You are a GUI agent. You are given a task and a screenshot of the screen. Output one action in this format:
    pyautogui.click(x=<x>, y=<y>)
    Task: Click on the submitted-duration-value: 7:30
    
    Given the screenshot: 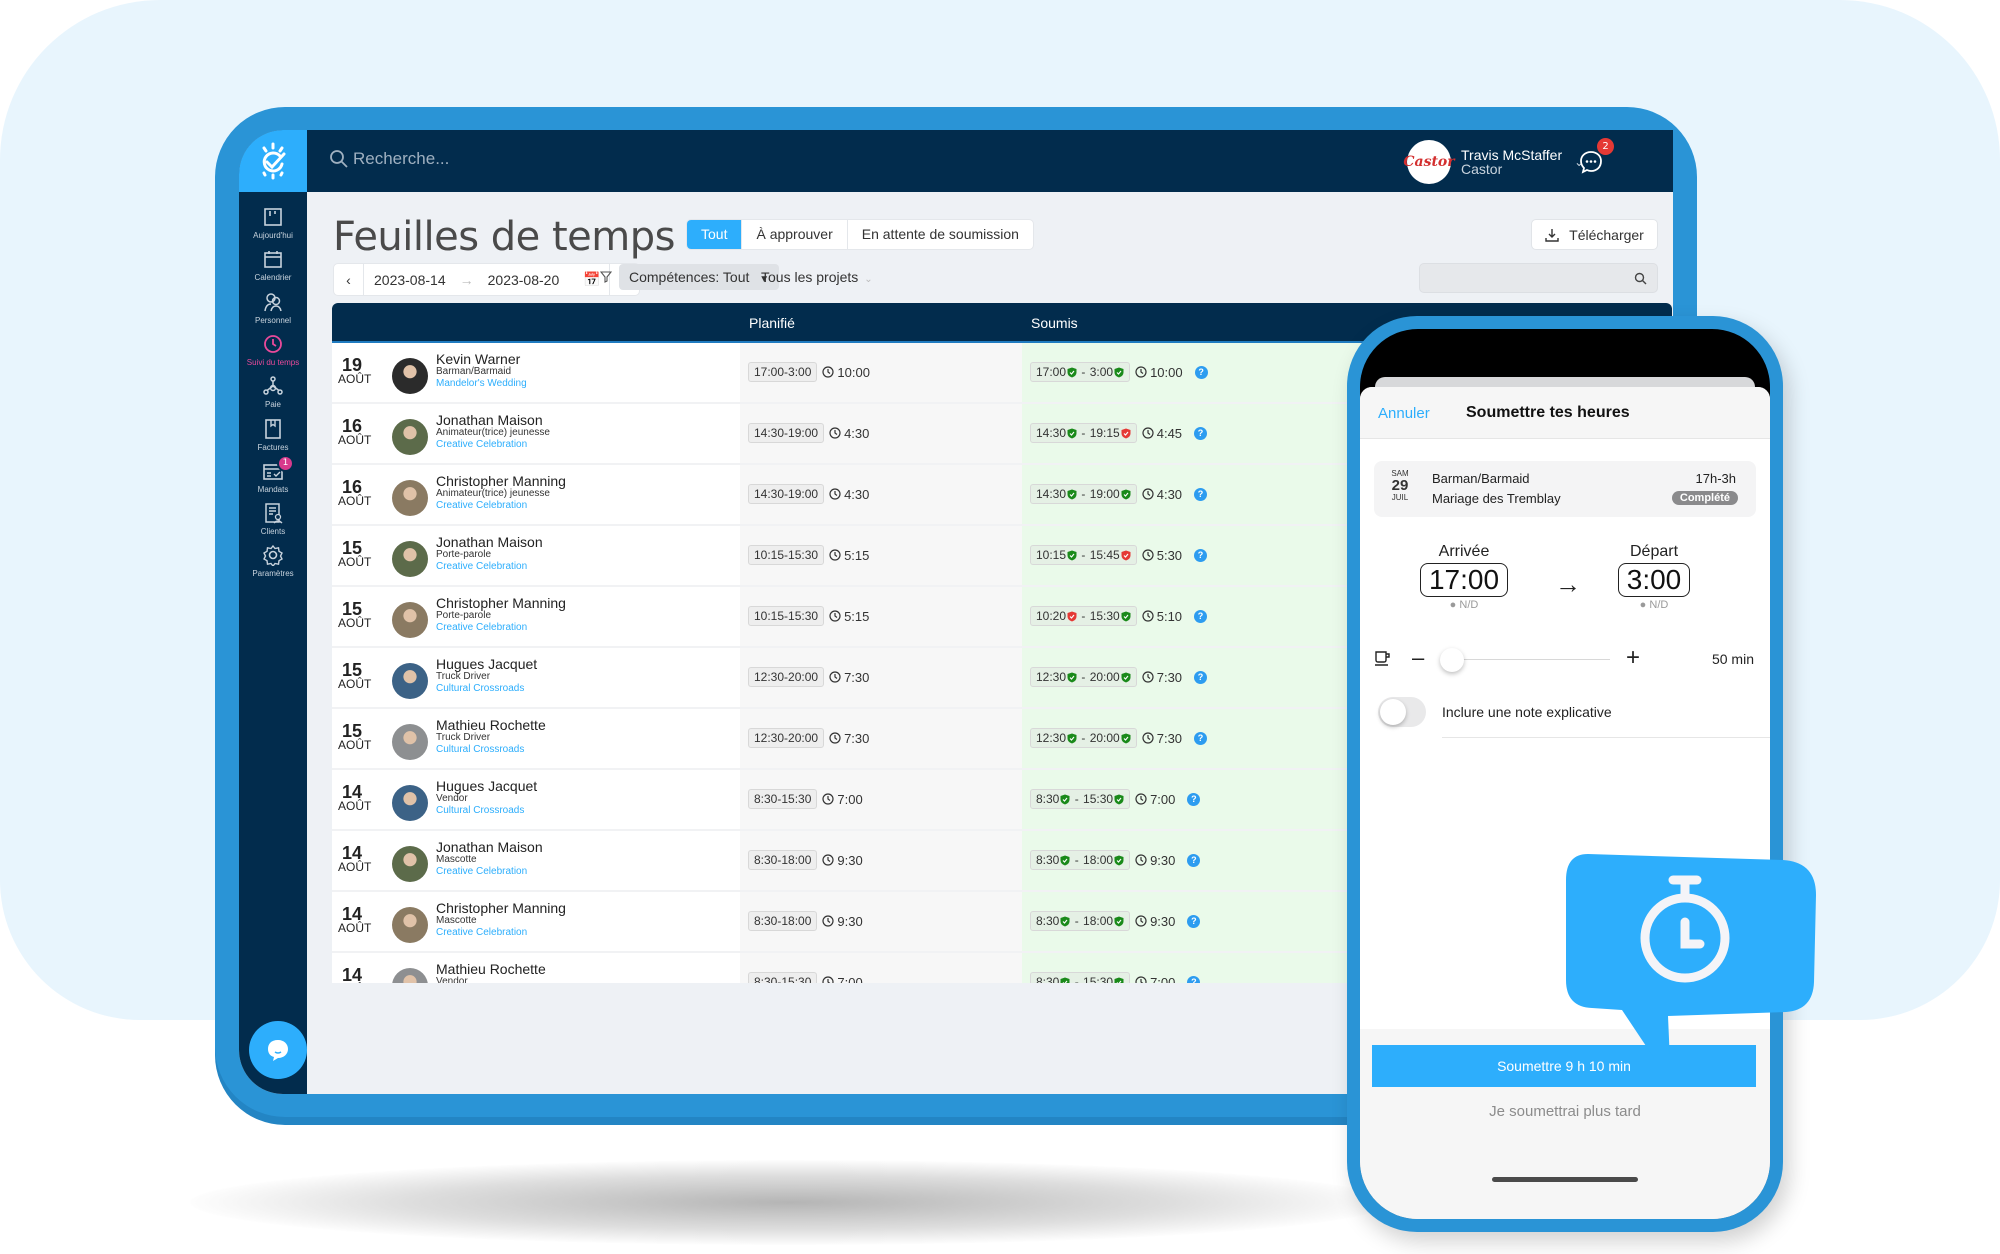 What is the action you would take?
    pyautogui.click(x=1169, y=738)
    